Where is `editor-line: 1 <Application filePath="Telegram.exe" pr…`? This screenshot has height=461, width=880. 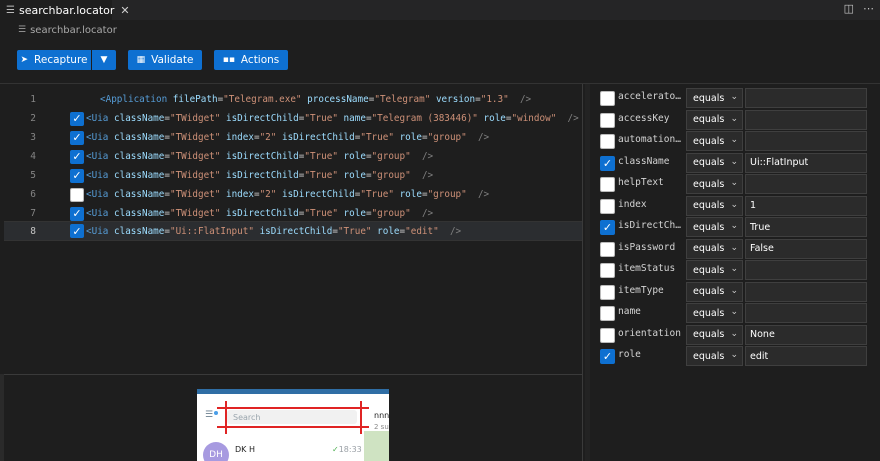 editor-line: 1 <Application filePath="Telegram.exe" pr… is located at coordinates (293, 99).